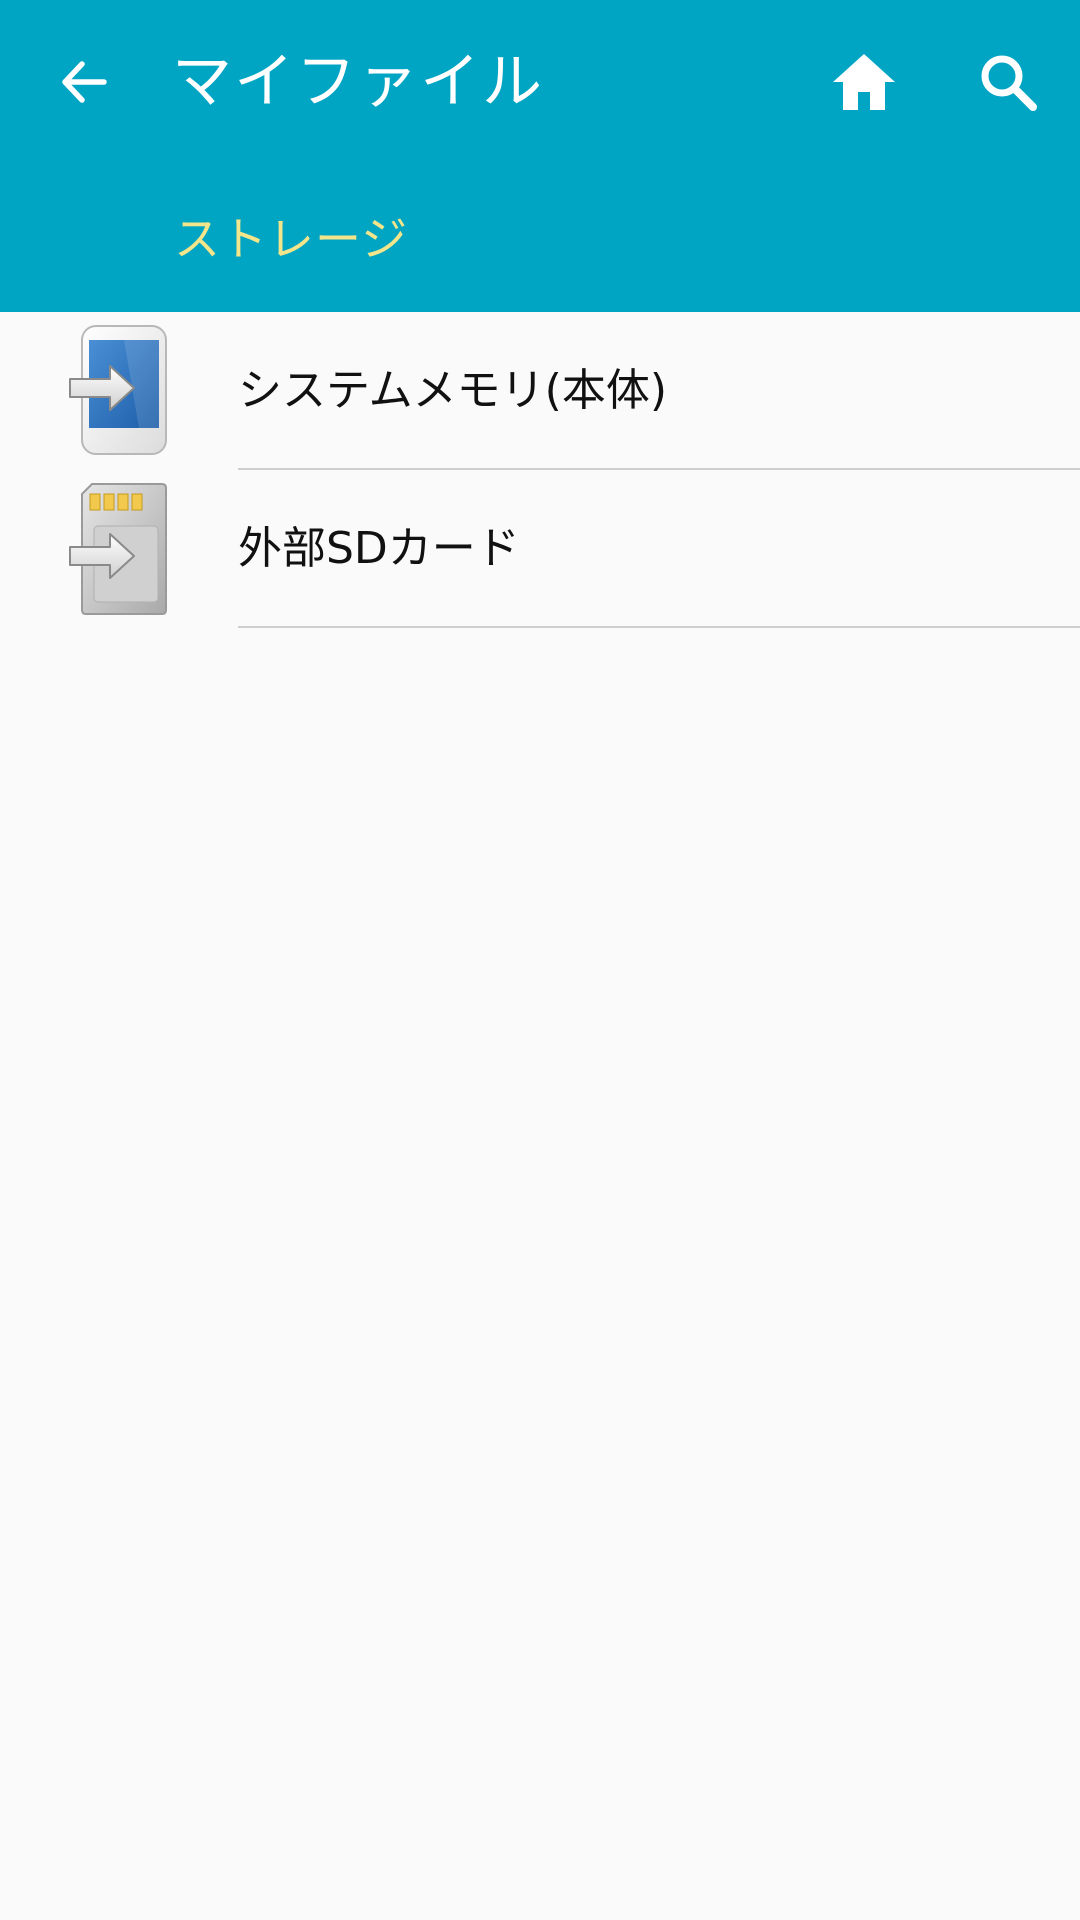 The image size is (1080, 1920). Describe the element at coordinates (120, 391) in the screenshot. I see `phone-storage-icon` at that location.